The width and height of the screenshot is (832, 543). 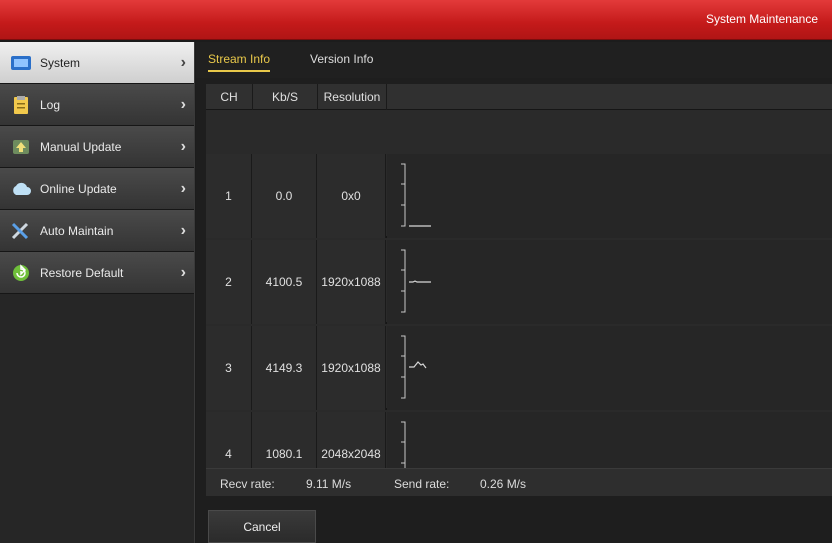 I want to click on cell-kbs: 4100.5, so click(x=284, y=282).